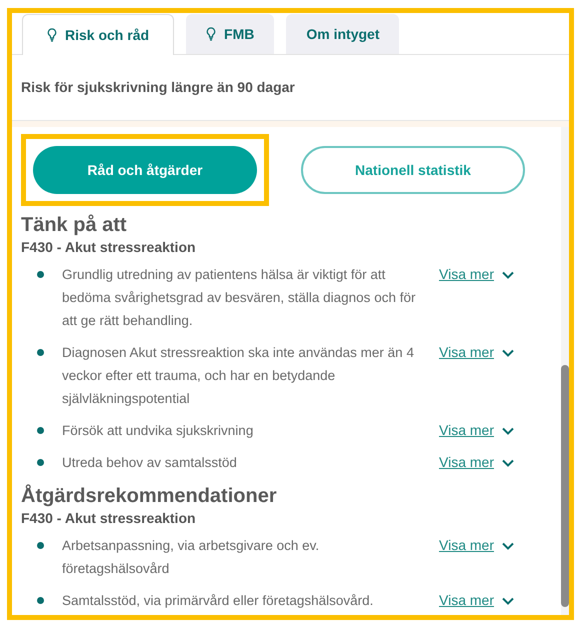  Describe the element at coordinates (565, 371) in the screenshot. I see `scrollbar` at that location.